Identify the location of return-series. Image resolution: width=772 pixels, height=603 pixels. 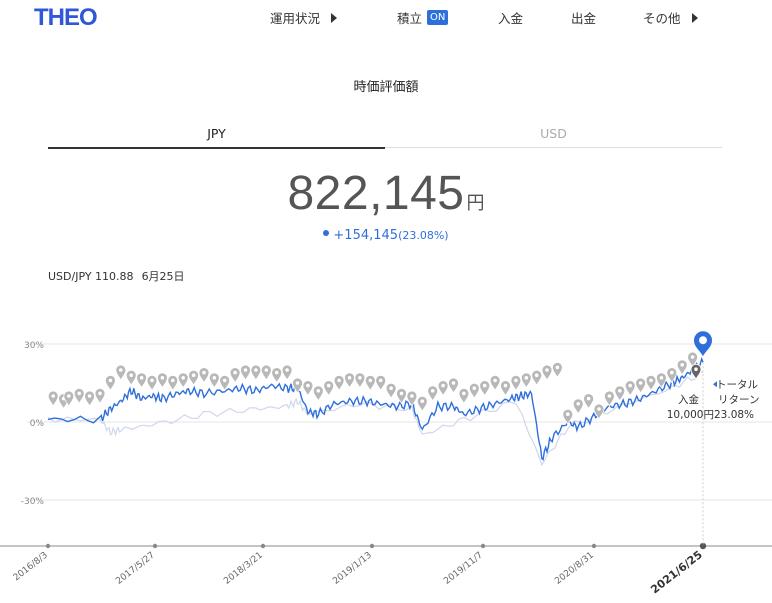
(375, 408).